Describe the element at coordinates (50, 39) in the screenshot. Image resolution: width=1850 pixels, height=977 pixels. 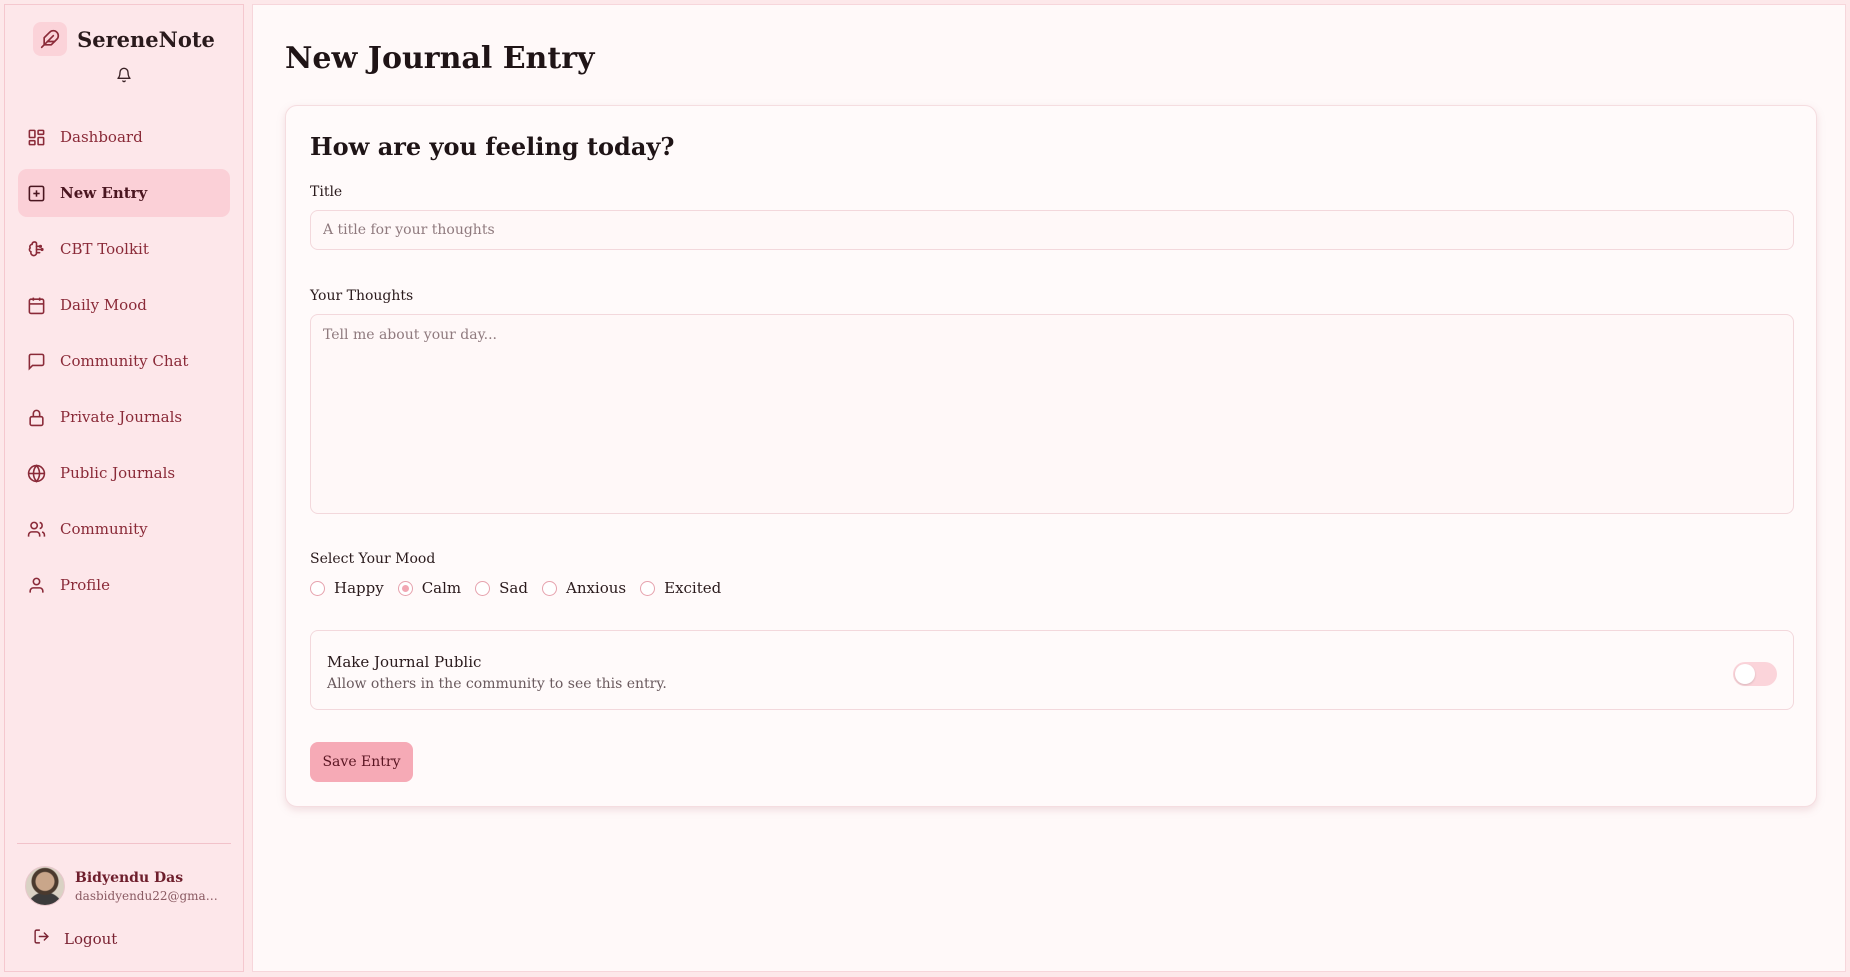
I see `feather-icon` at that location.